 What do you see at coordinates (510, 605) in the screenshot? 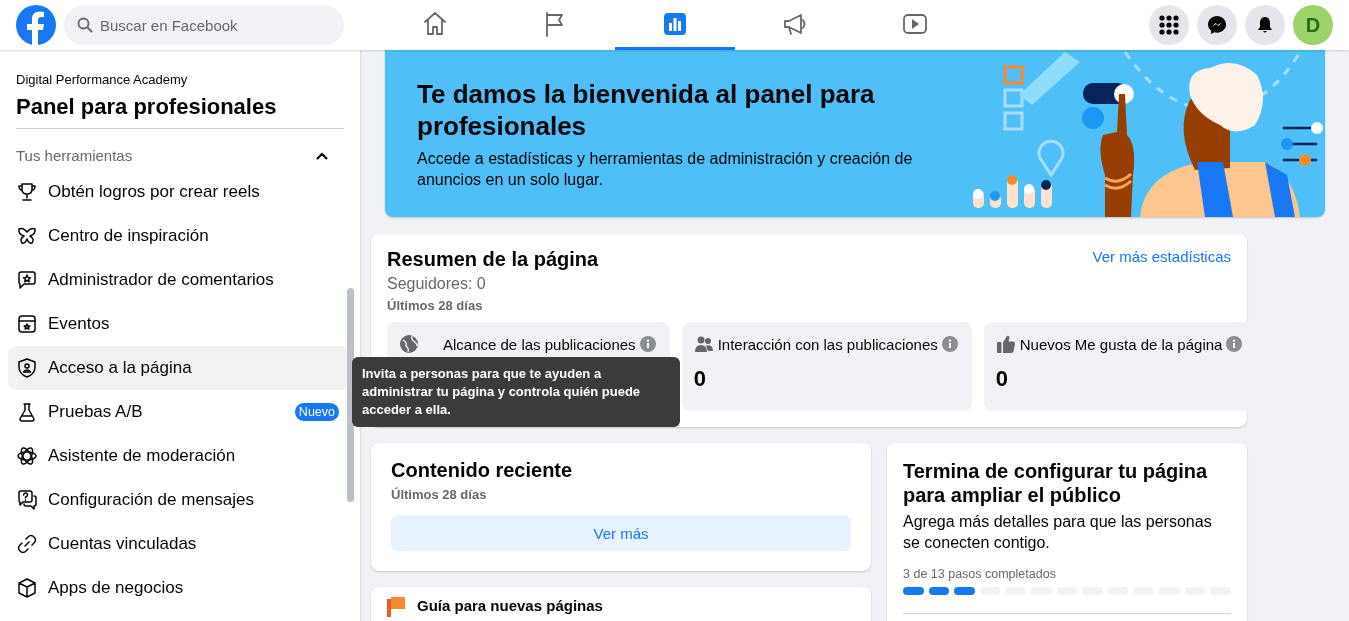
I see `guide-title: Guía para nuevas páginas` at bounding box center [510, 605].